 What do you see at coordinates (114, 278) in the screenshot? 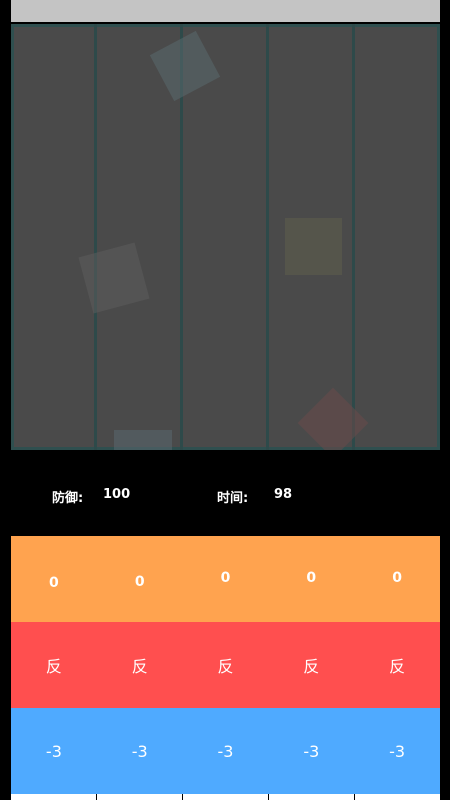
I see `gray-block` at bounding box center [114, 278].